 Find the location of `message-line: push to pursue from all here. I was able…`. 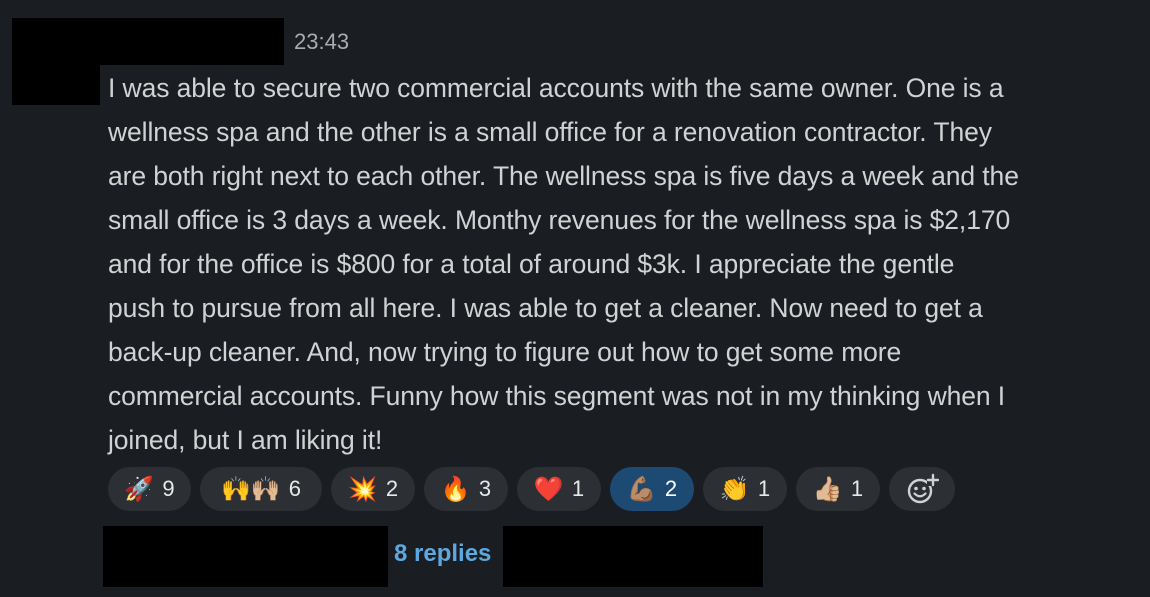

message-line: push to pursue from all here. I was able… is located at coordinates (545, 308).